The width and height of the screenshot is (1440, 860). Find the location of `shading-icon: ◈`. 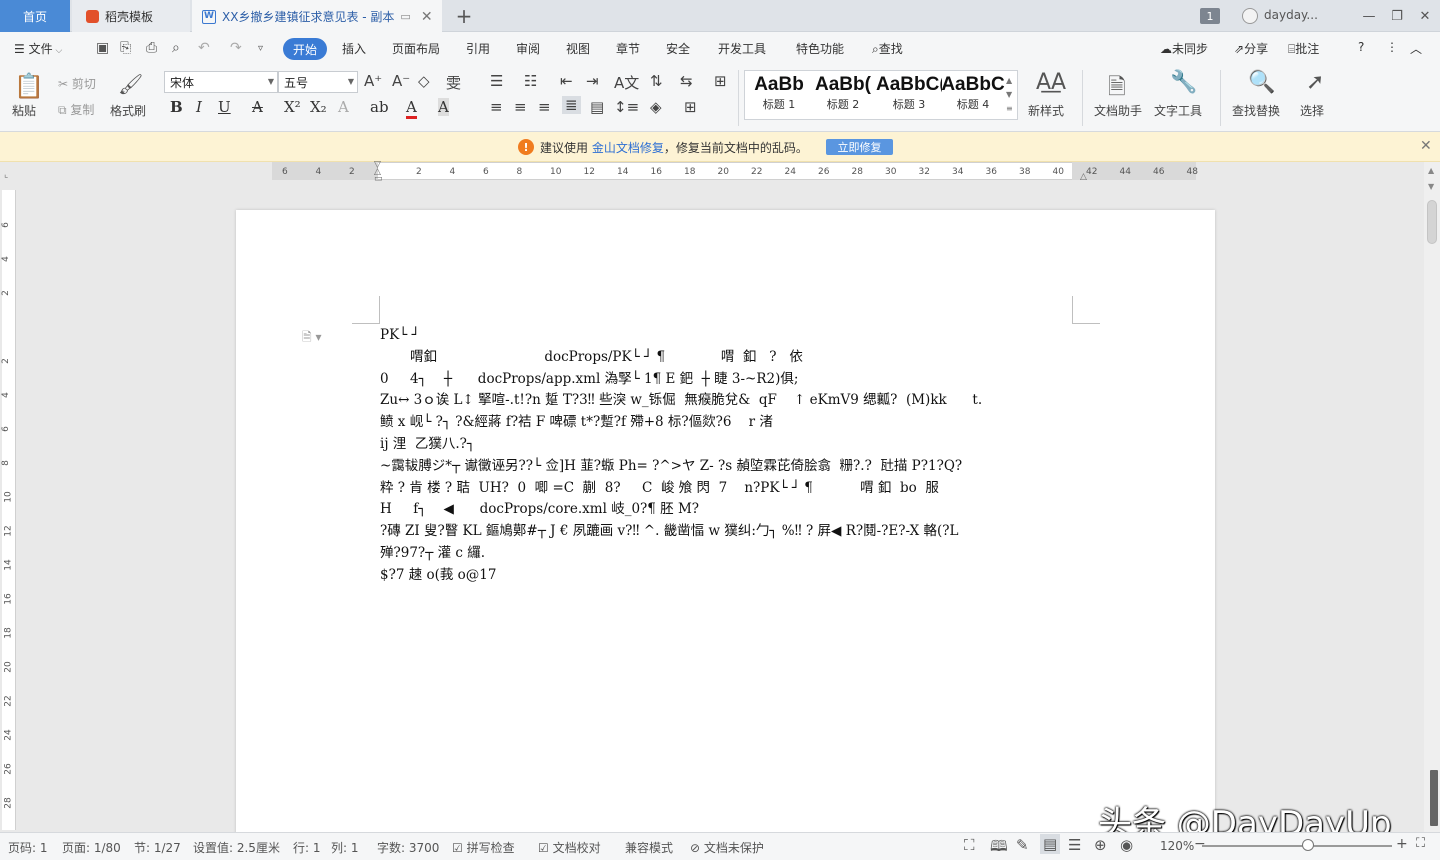

shading-icon: ◈ is located at coordinates (656, 107).